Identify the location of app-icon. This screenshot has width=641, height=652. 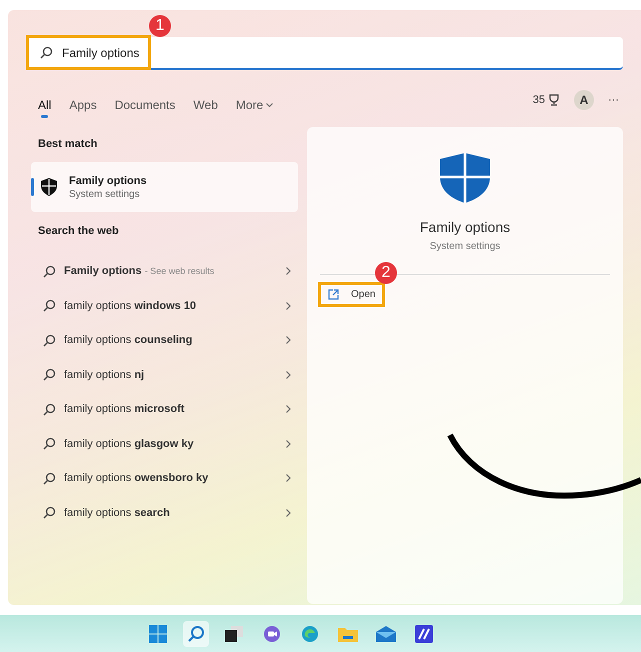
(423, 633).